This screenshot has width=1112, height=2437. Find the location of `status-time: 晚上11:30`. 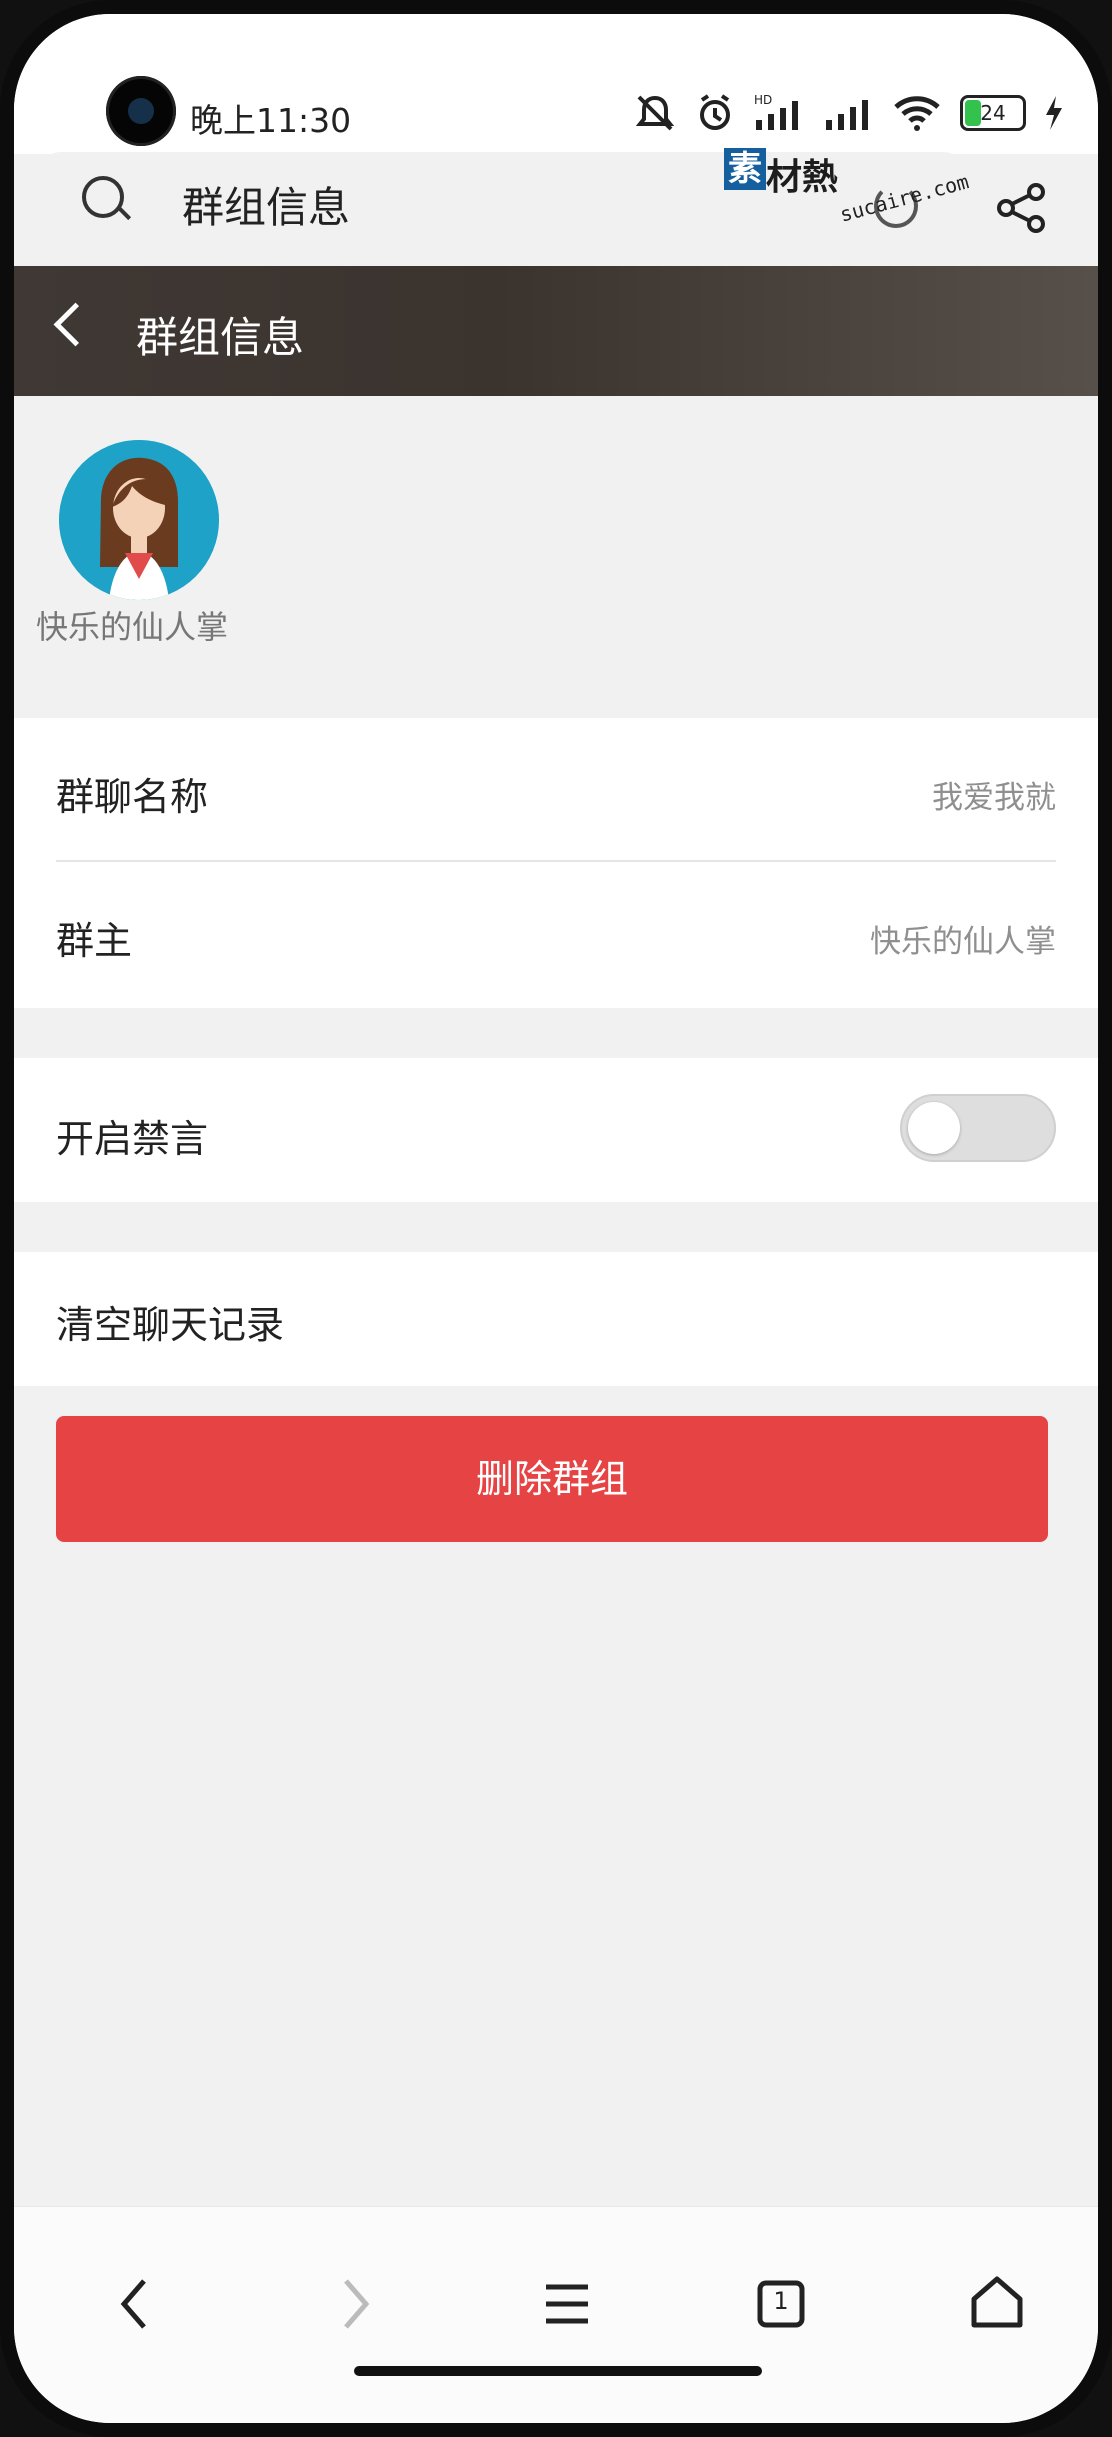

status-time: 晚上11:30 is located at coordinates (271, 120).